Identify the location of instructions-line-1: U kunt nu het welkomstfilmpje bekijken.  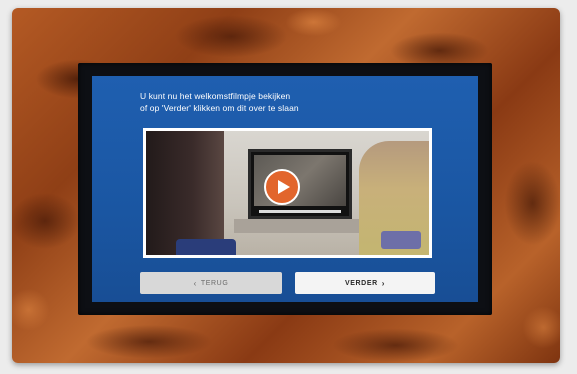
(215, 96).